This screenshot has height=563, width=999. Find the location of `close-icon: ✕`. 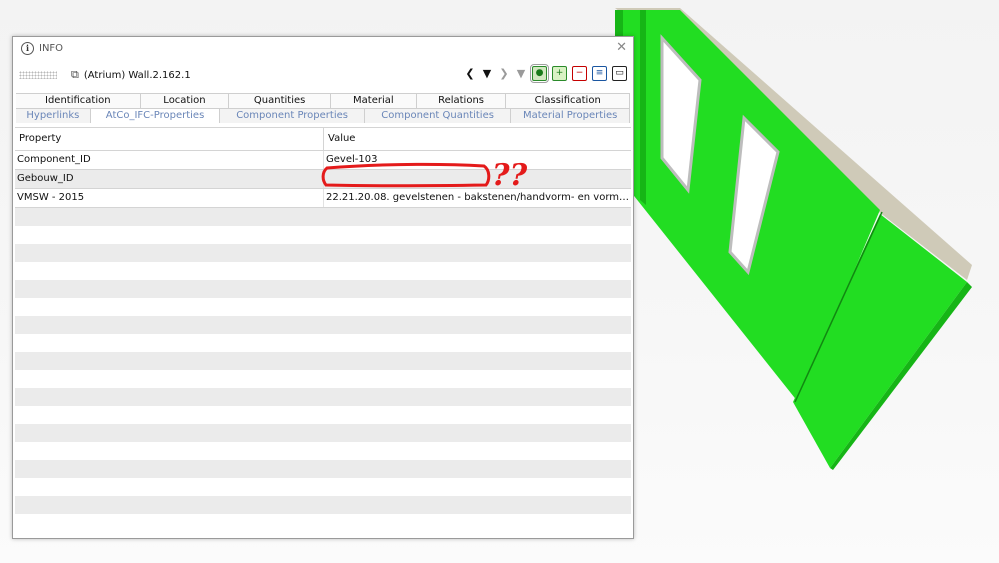

close-icon: ✕ is located at coordinates (621, 47).